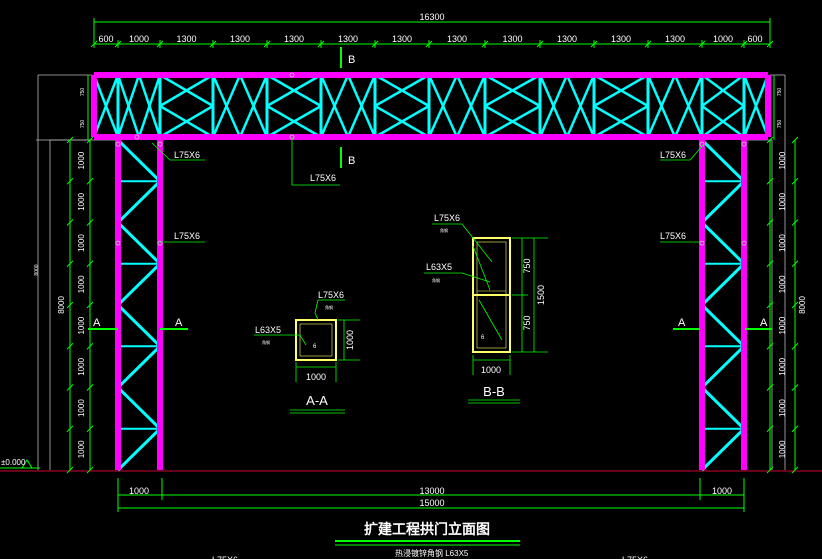  I want to click on elevation-label: ±0.000, so click(13, 462).